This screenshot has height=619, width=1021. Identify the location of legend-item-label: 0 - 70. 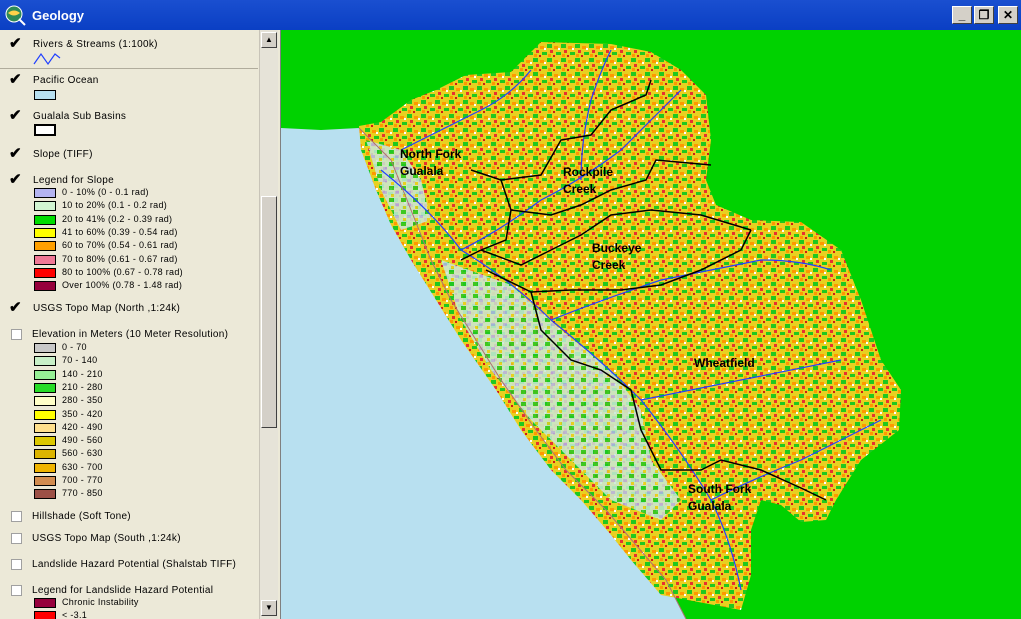
(74, 347).